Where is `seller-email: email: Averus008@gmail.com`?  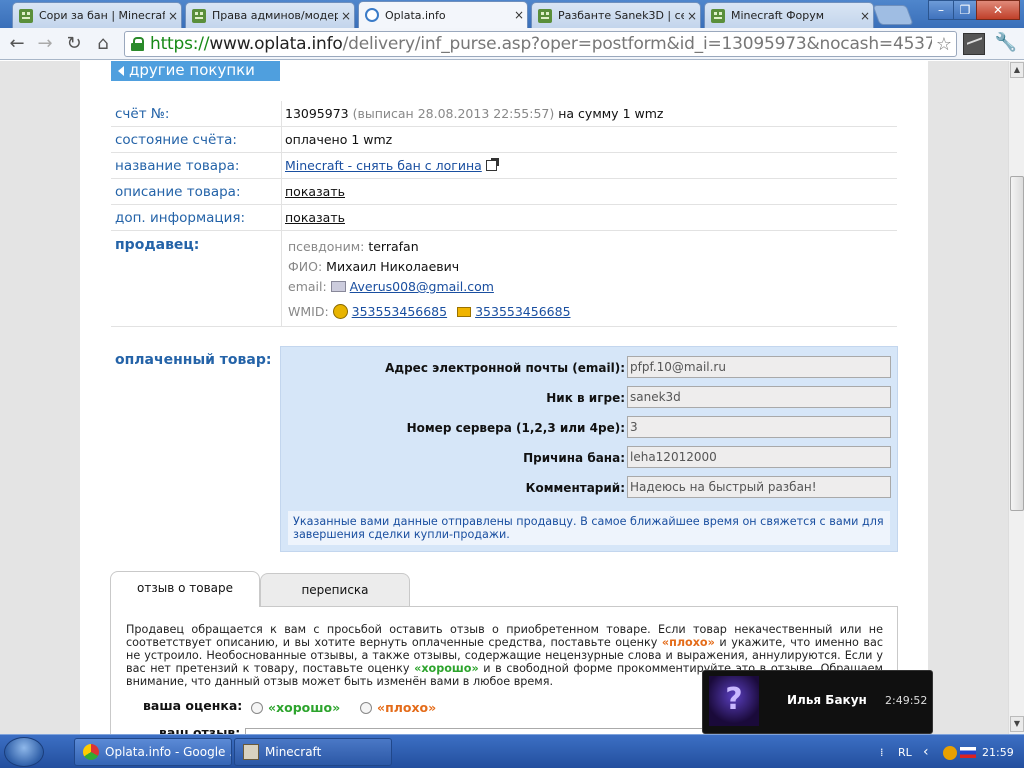 seller-email: email: Averus008@gmail.com is located at coordinates (391, 286).